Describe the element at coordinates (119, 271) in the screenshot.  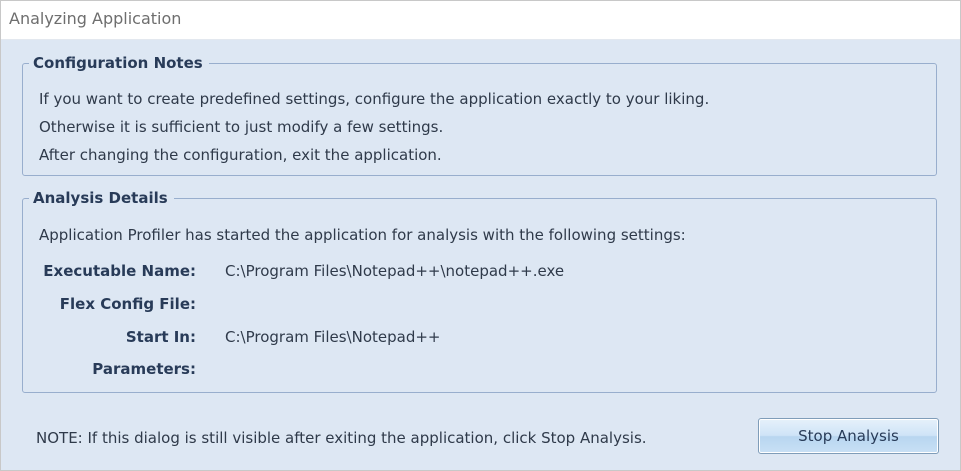
I see `executable-name-label: Executable Name:` at that location.